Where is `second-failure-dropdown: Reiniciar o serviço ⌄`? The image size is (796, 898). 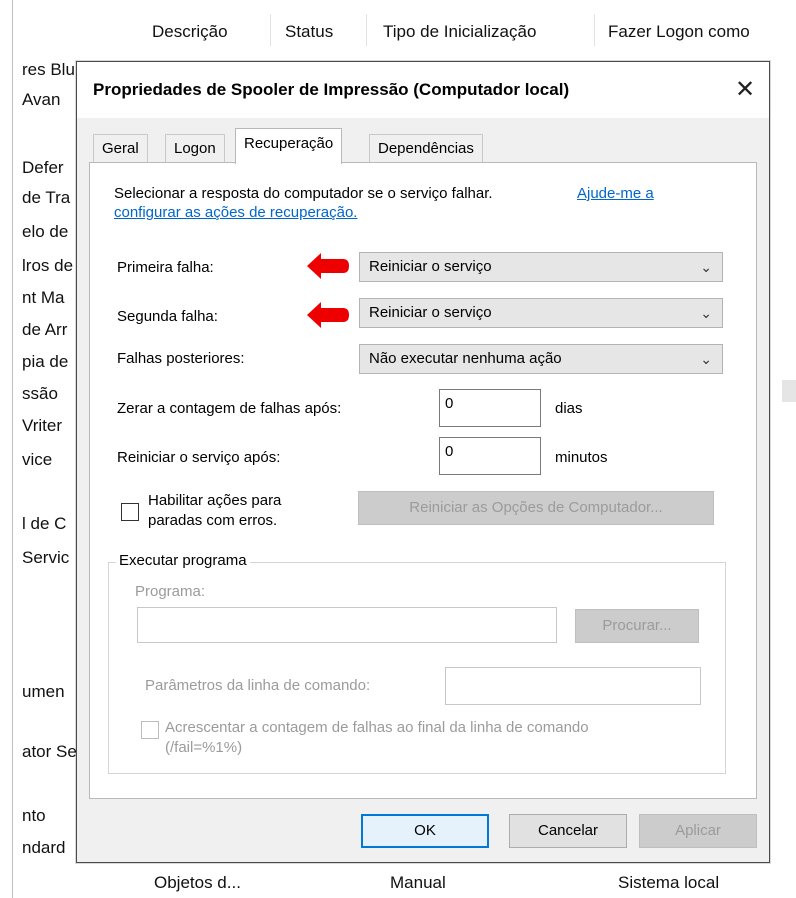
second-failure-dropdown: Reiniciar o serviço ⌄ is located at coordinates (541, 313).